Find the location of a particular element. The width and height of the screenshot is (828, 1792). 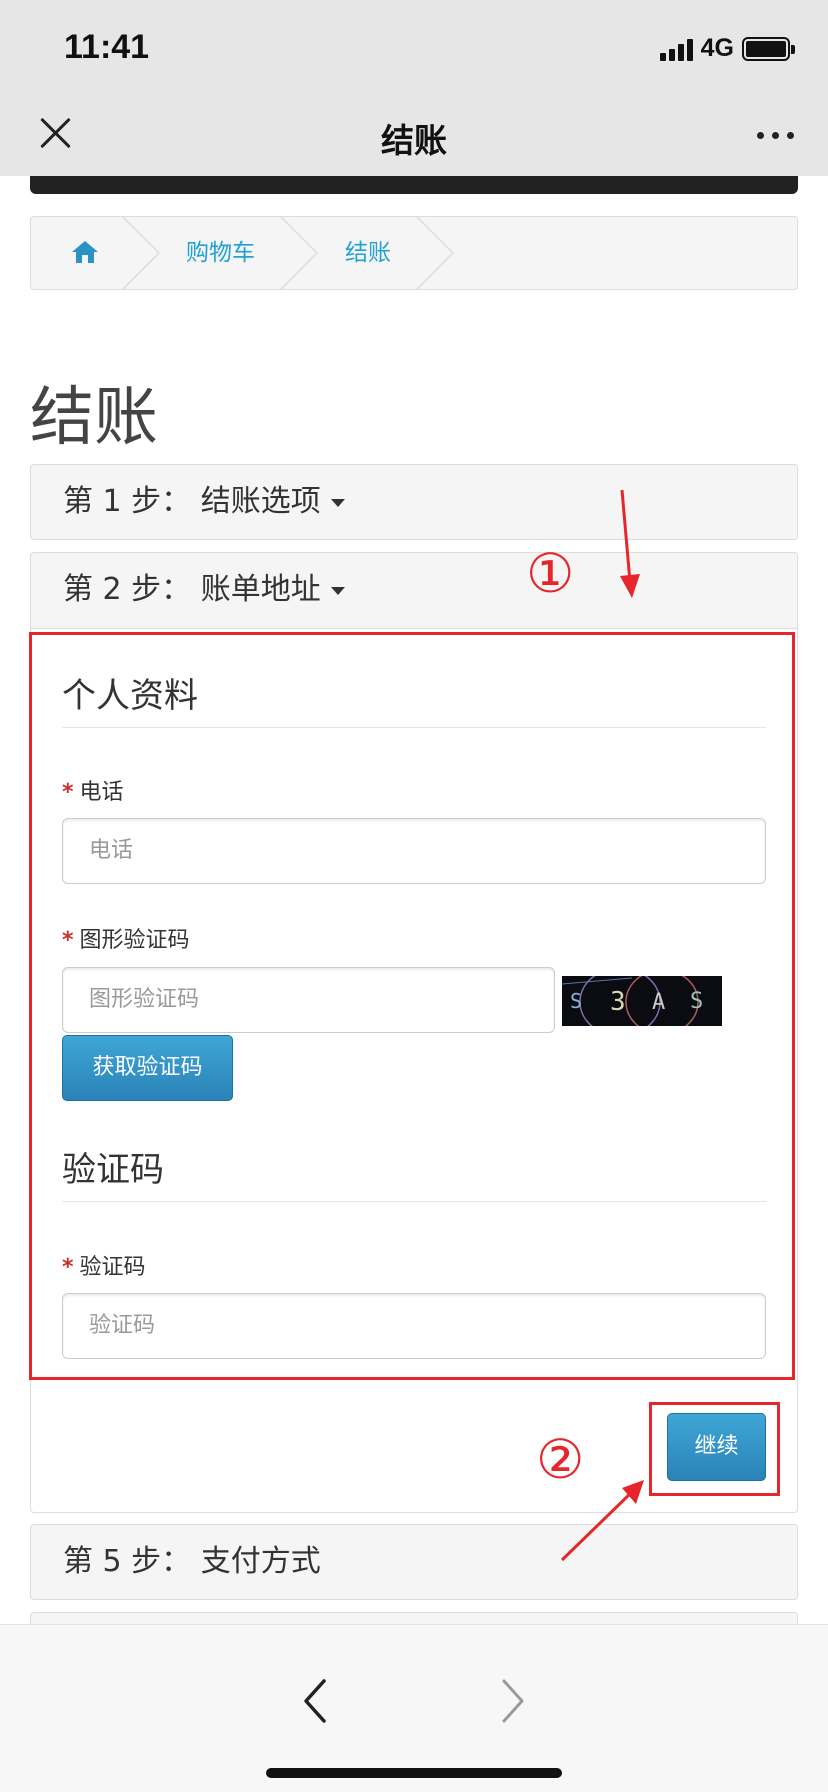

step-2-panel: 第 2 步： 账单地址 is located at coordinates (414, 591).